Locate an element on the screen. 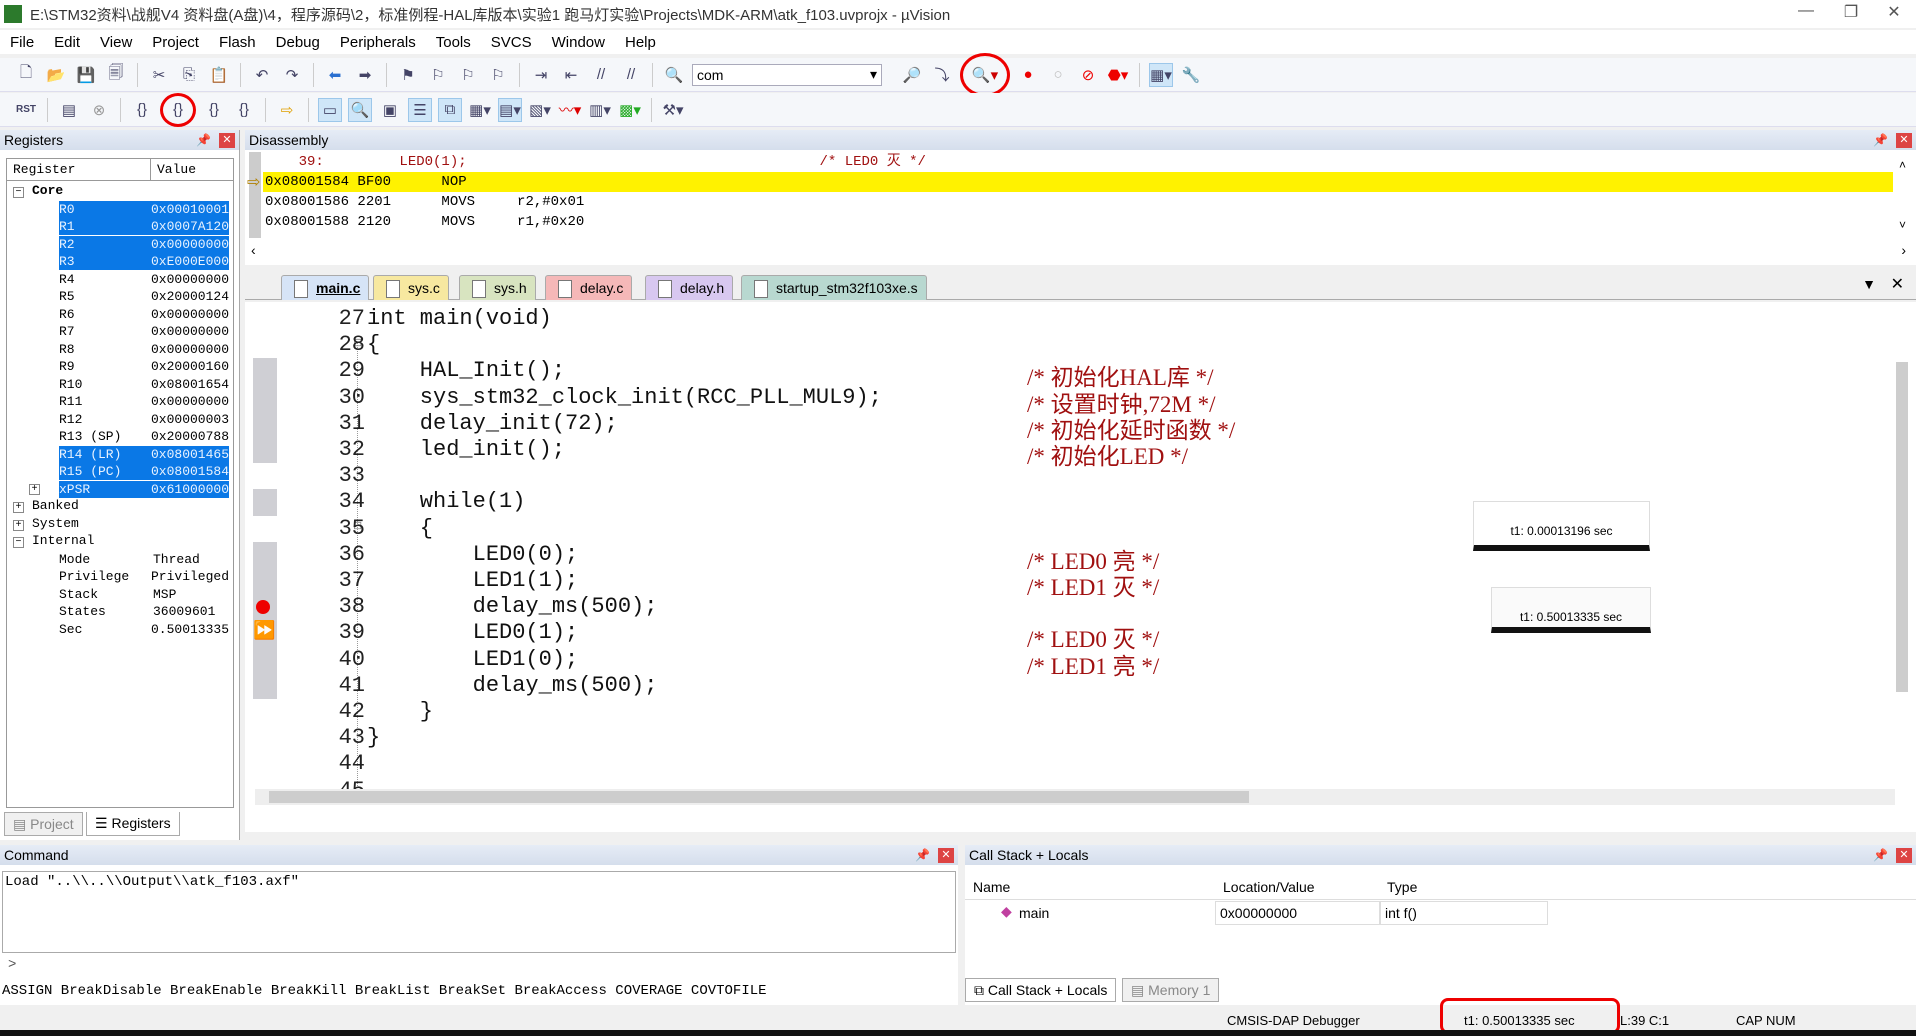 Image resolution: width=1916 pixels, height=1036 pixels. register-row: R12 0x00000003 is located at coordinates (144, 419).